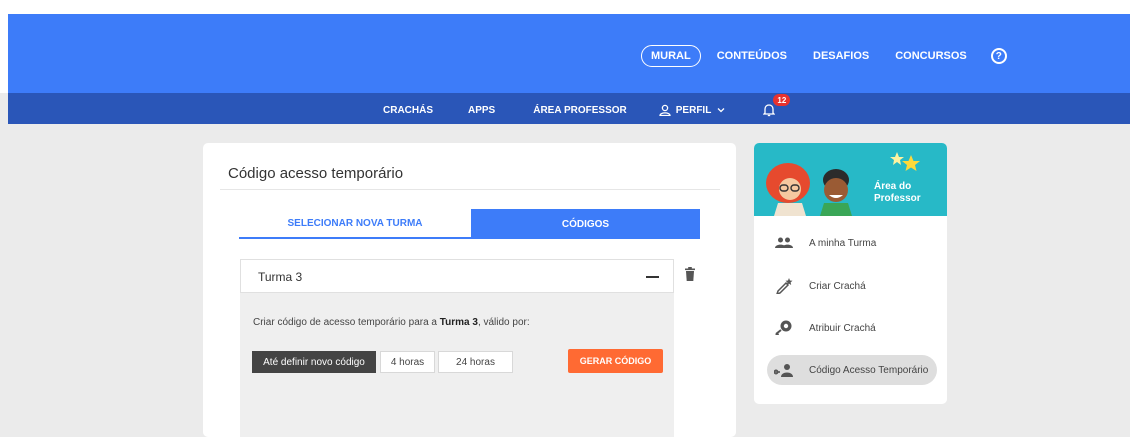  What do you see at coordinates (841, 56) in the screenshot?
I see `nav-desafios: DESAFIOS` at bounding box center [841, 56].